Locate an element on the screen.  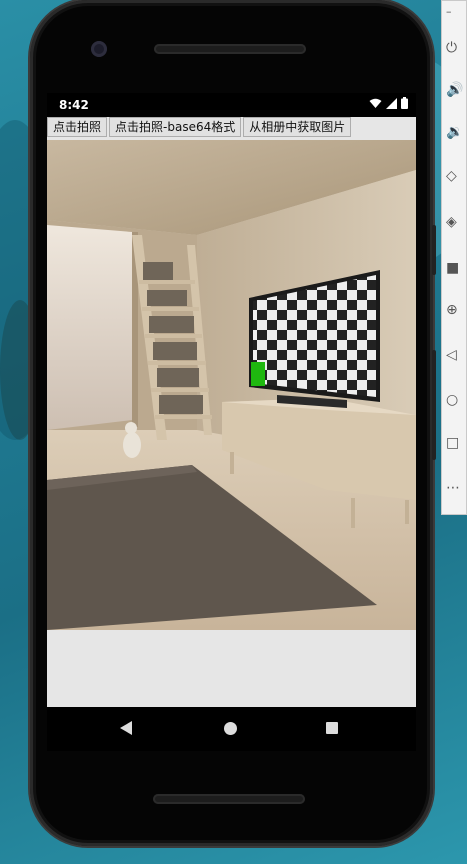
pick-from-gallery-button: 从相册中获取图片 is located at coordinates (297, 127).